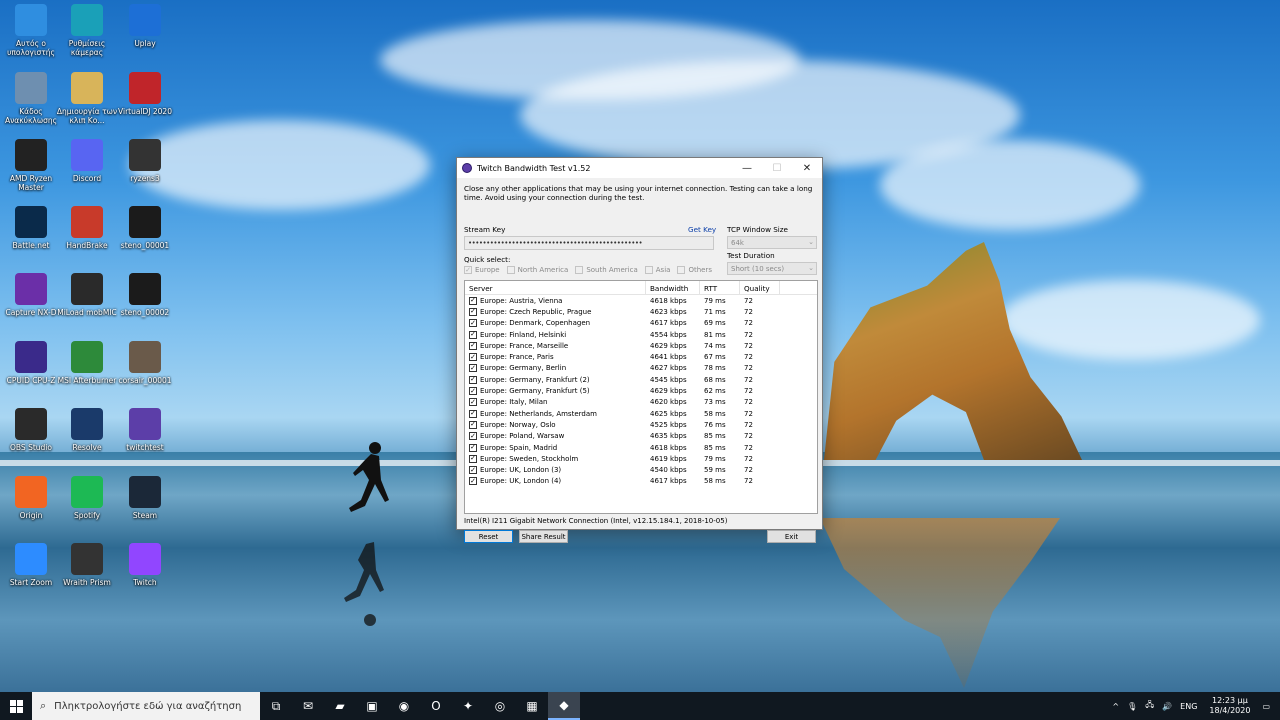 The width and height of the screenshot is (1280, 720). Describe the element at coordinates (146, 706) in the screenshot. I see `taskbar-search-box: ⌕ Πληκτρολογήστε εδώ για αναζήτηση` at that location.